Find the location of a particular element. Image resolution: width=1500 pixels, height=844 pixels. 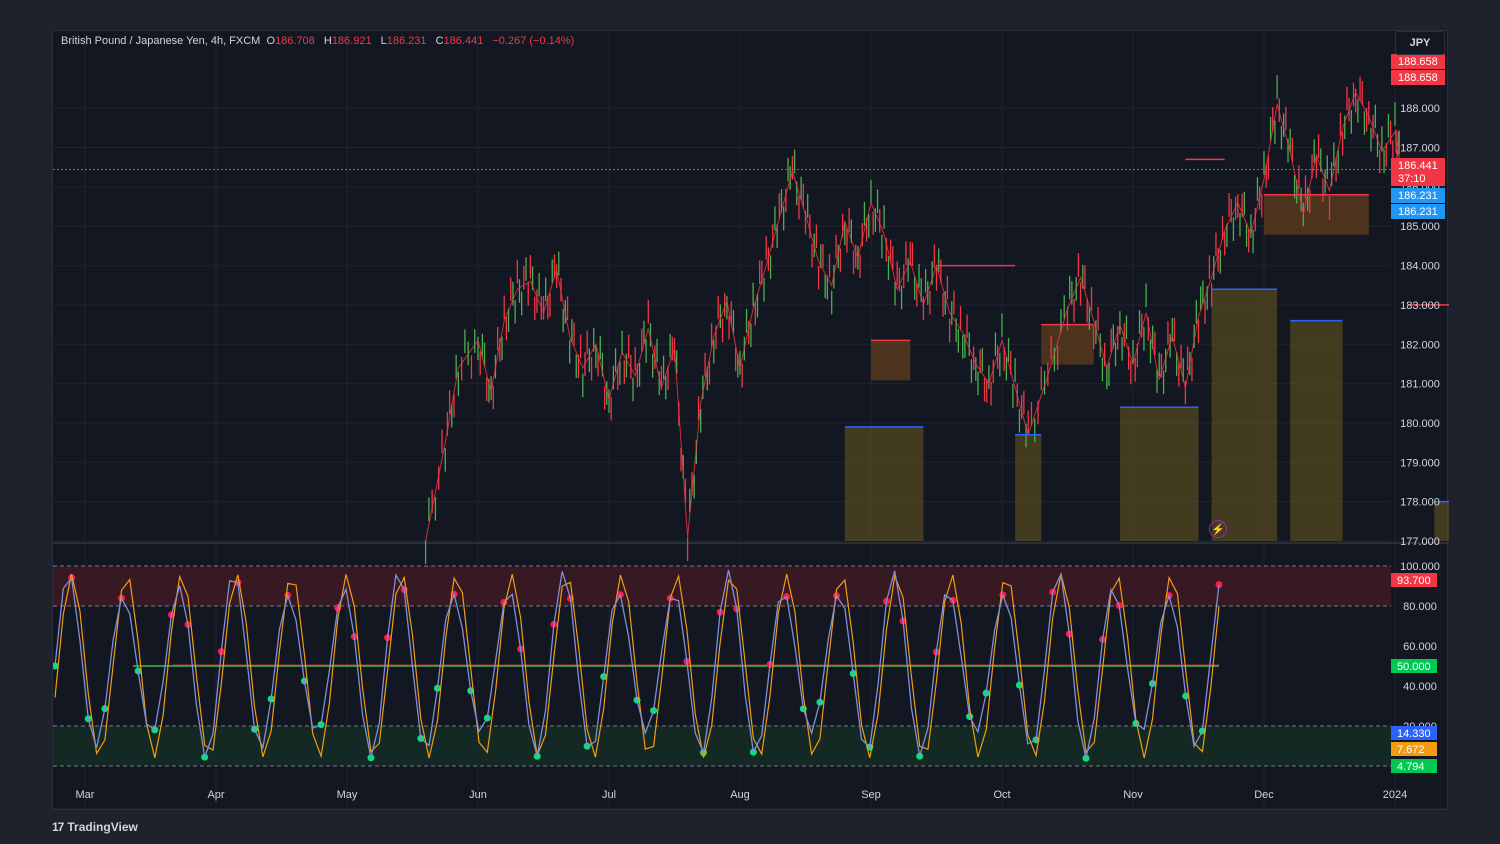

osc-tick-label: 100.000 is located at coordinates (1420, 567).